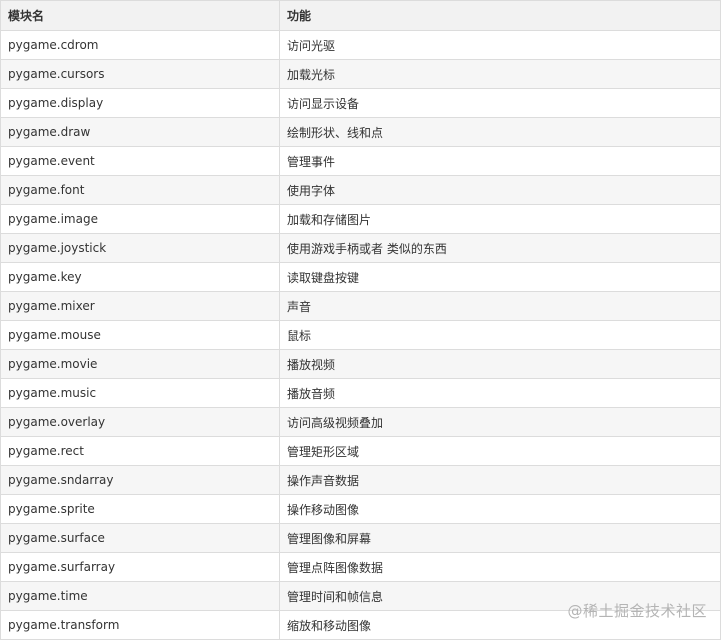  I want to click on module-name-cell: pygame.event, so click(140, 161).